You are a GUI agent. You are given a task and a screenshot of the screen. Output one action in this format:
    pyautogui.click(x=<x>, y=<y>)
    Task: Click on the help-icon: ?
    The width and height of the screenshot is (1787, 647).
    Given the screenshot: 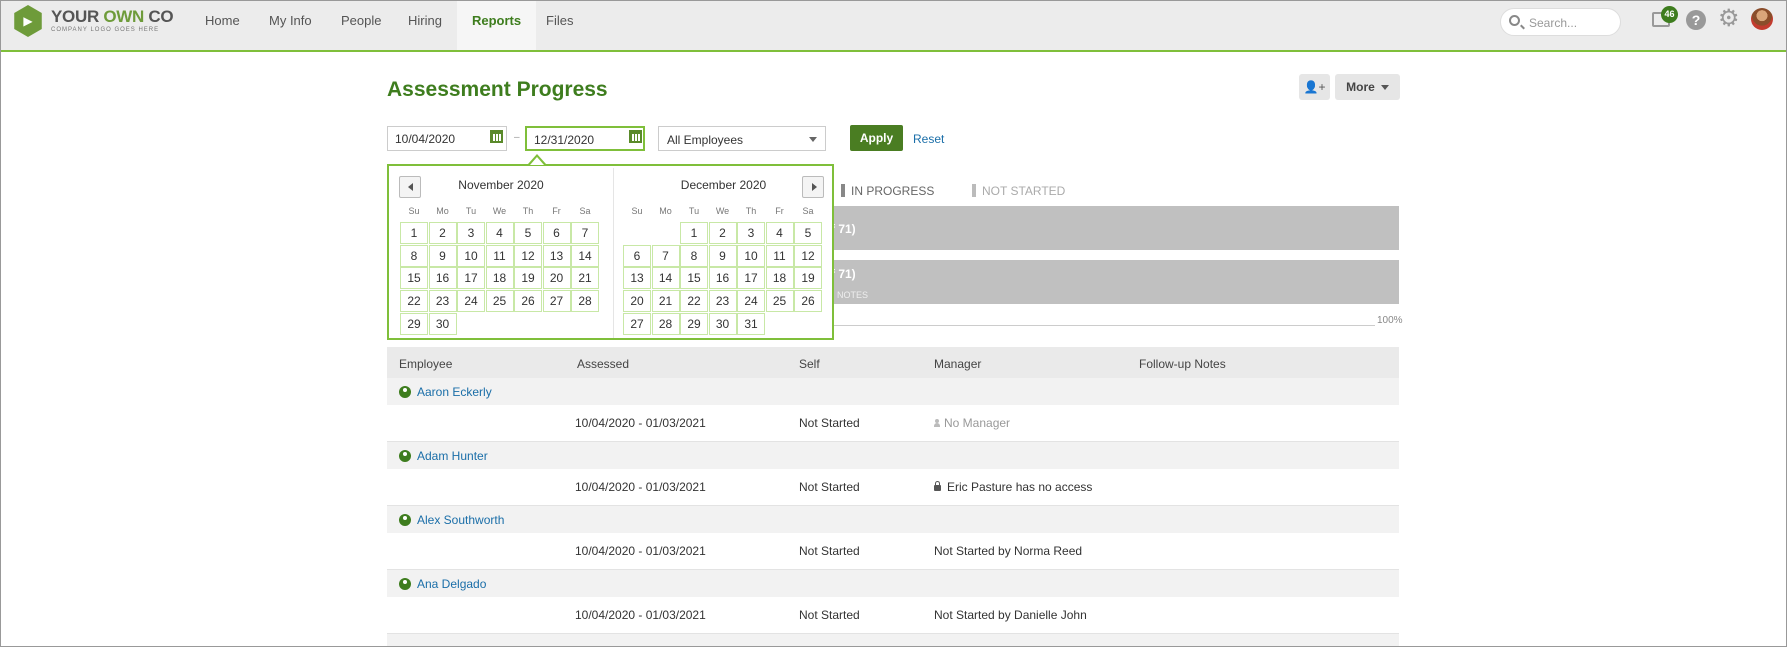 What is the action you would take?
    pyautogui.click(x=1696, y=20)
    